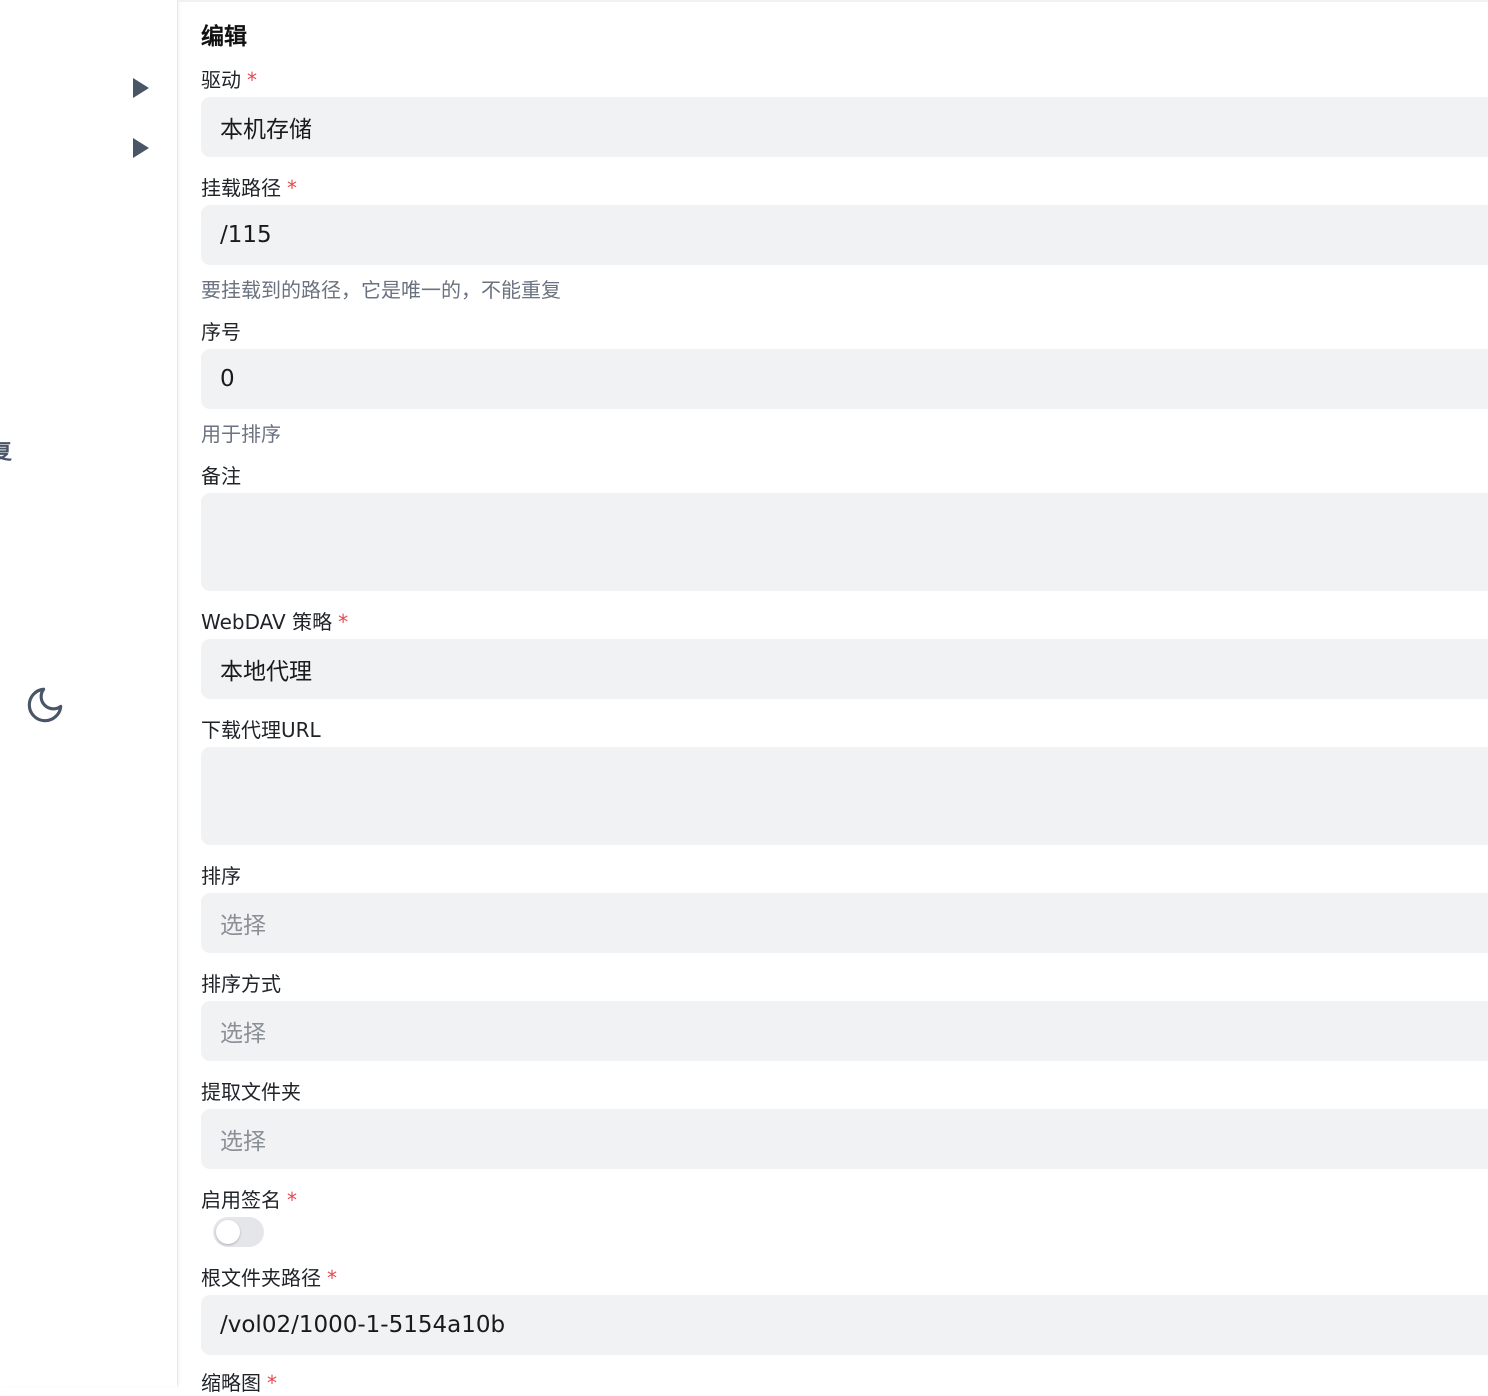 This screenshot has width=1488, height=1396. Describe the element at coordinates (844, 235) in the screenshot. I see `mount-path-input: /115` at that location.